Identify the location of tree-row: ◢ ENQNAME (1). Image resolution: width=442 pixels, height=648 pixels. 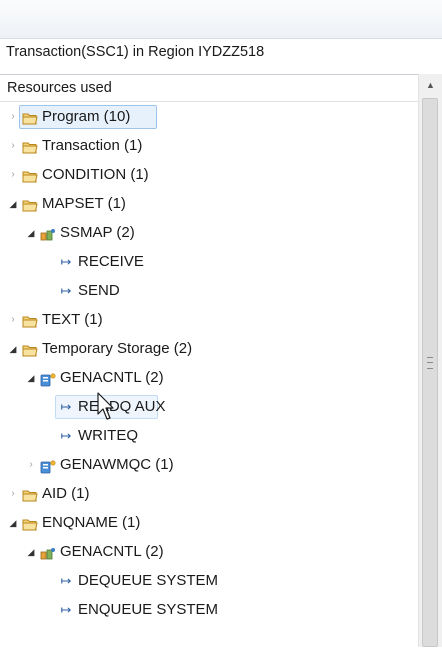
(209, 523).